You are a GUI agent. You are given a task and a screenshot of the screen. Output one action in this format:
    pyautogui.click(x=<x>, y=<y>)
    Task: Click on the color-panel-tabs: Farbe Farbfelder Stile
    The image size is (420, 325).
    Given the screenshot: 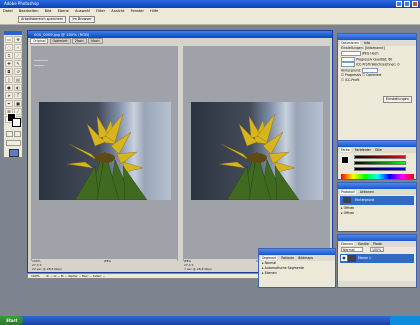 What is the action you would take?
    pyautogui.click(x=377, y=150)
    